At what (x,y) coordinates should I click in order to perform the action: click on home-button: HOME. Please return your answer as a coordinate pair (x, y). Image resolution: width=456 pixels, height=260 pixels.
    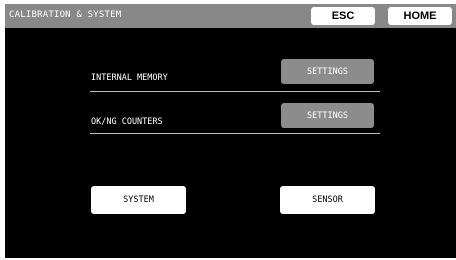
    Looking at the image, I should click on (420, 16).